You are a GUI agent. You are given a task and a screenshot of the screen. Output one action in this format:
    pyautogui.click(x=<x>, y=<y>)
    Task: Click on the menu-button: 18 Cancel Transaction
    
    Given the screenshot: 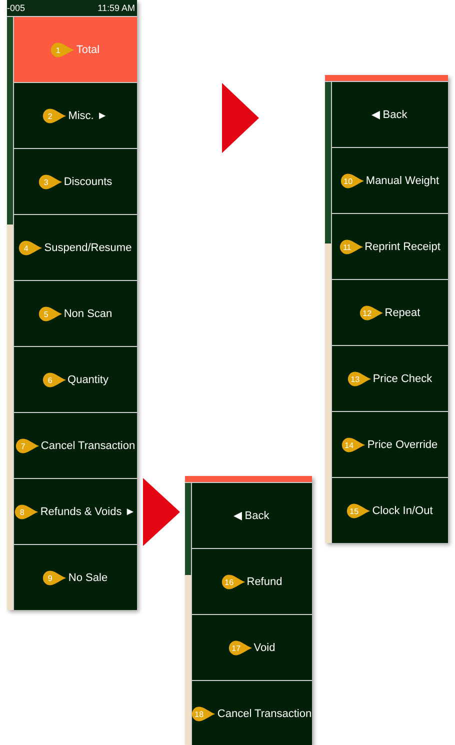 What is the action you would take?
    pyautogui.click(x=252, y=713)
    